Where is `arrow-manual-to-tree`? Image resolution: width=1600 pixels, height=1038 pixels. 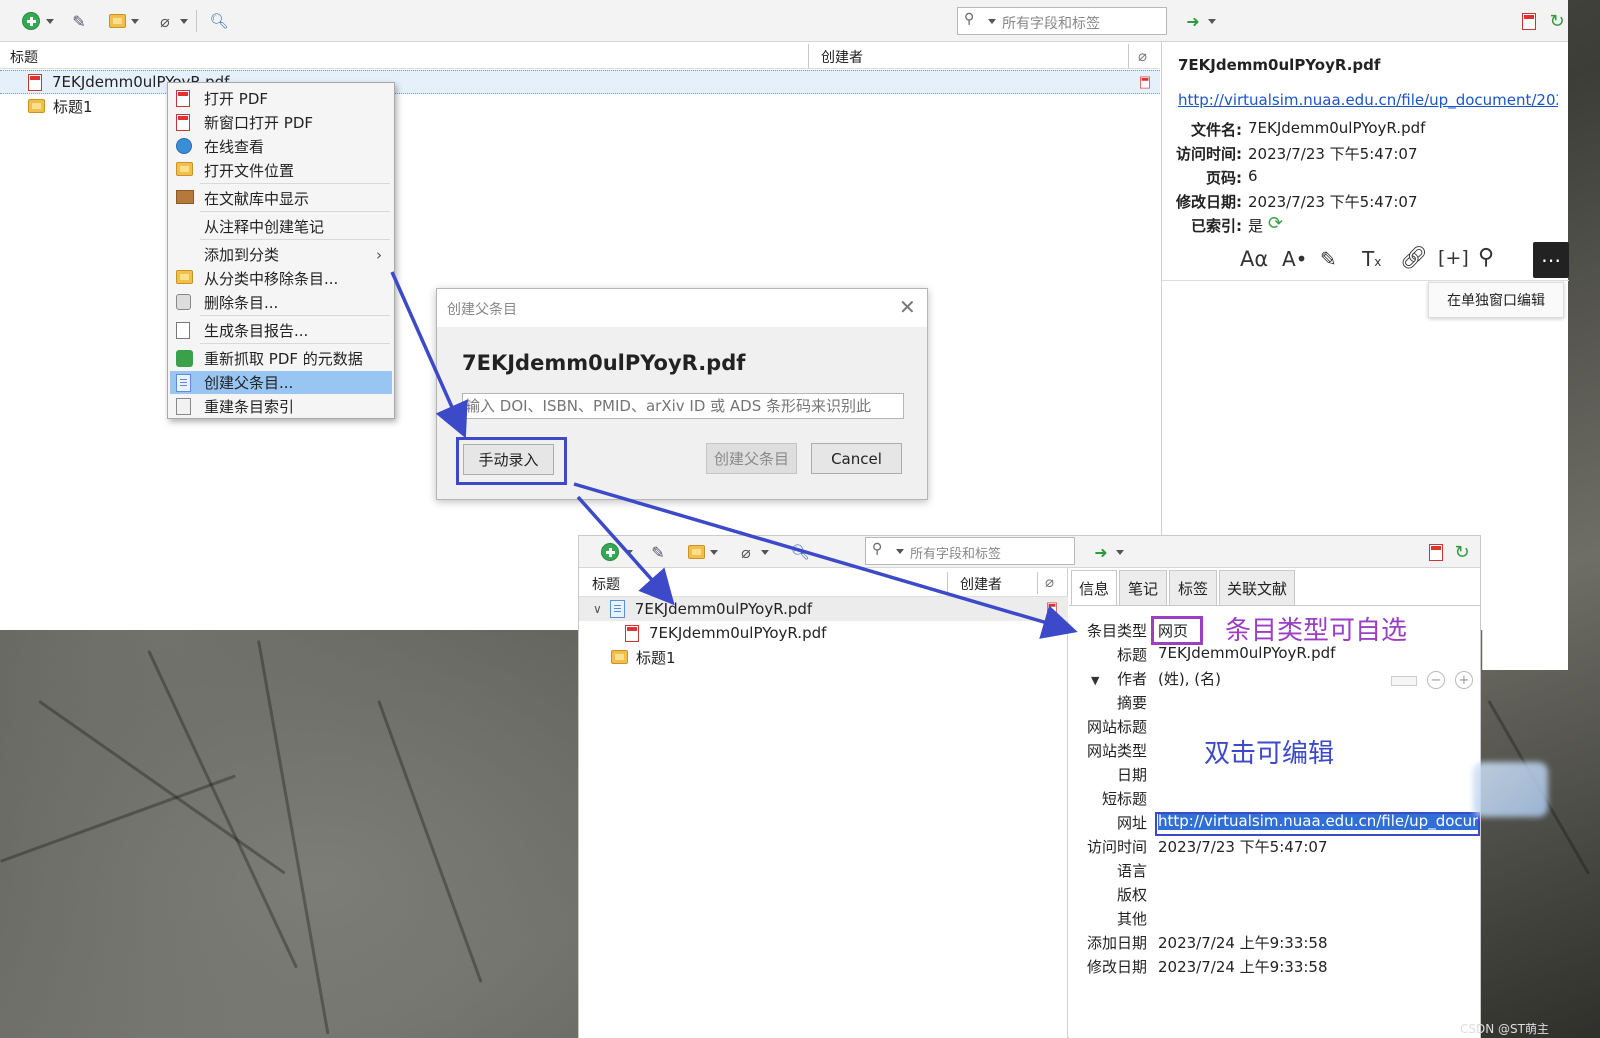 arrow-manual-to-tree is located at coordinates (625, 550).